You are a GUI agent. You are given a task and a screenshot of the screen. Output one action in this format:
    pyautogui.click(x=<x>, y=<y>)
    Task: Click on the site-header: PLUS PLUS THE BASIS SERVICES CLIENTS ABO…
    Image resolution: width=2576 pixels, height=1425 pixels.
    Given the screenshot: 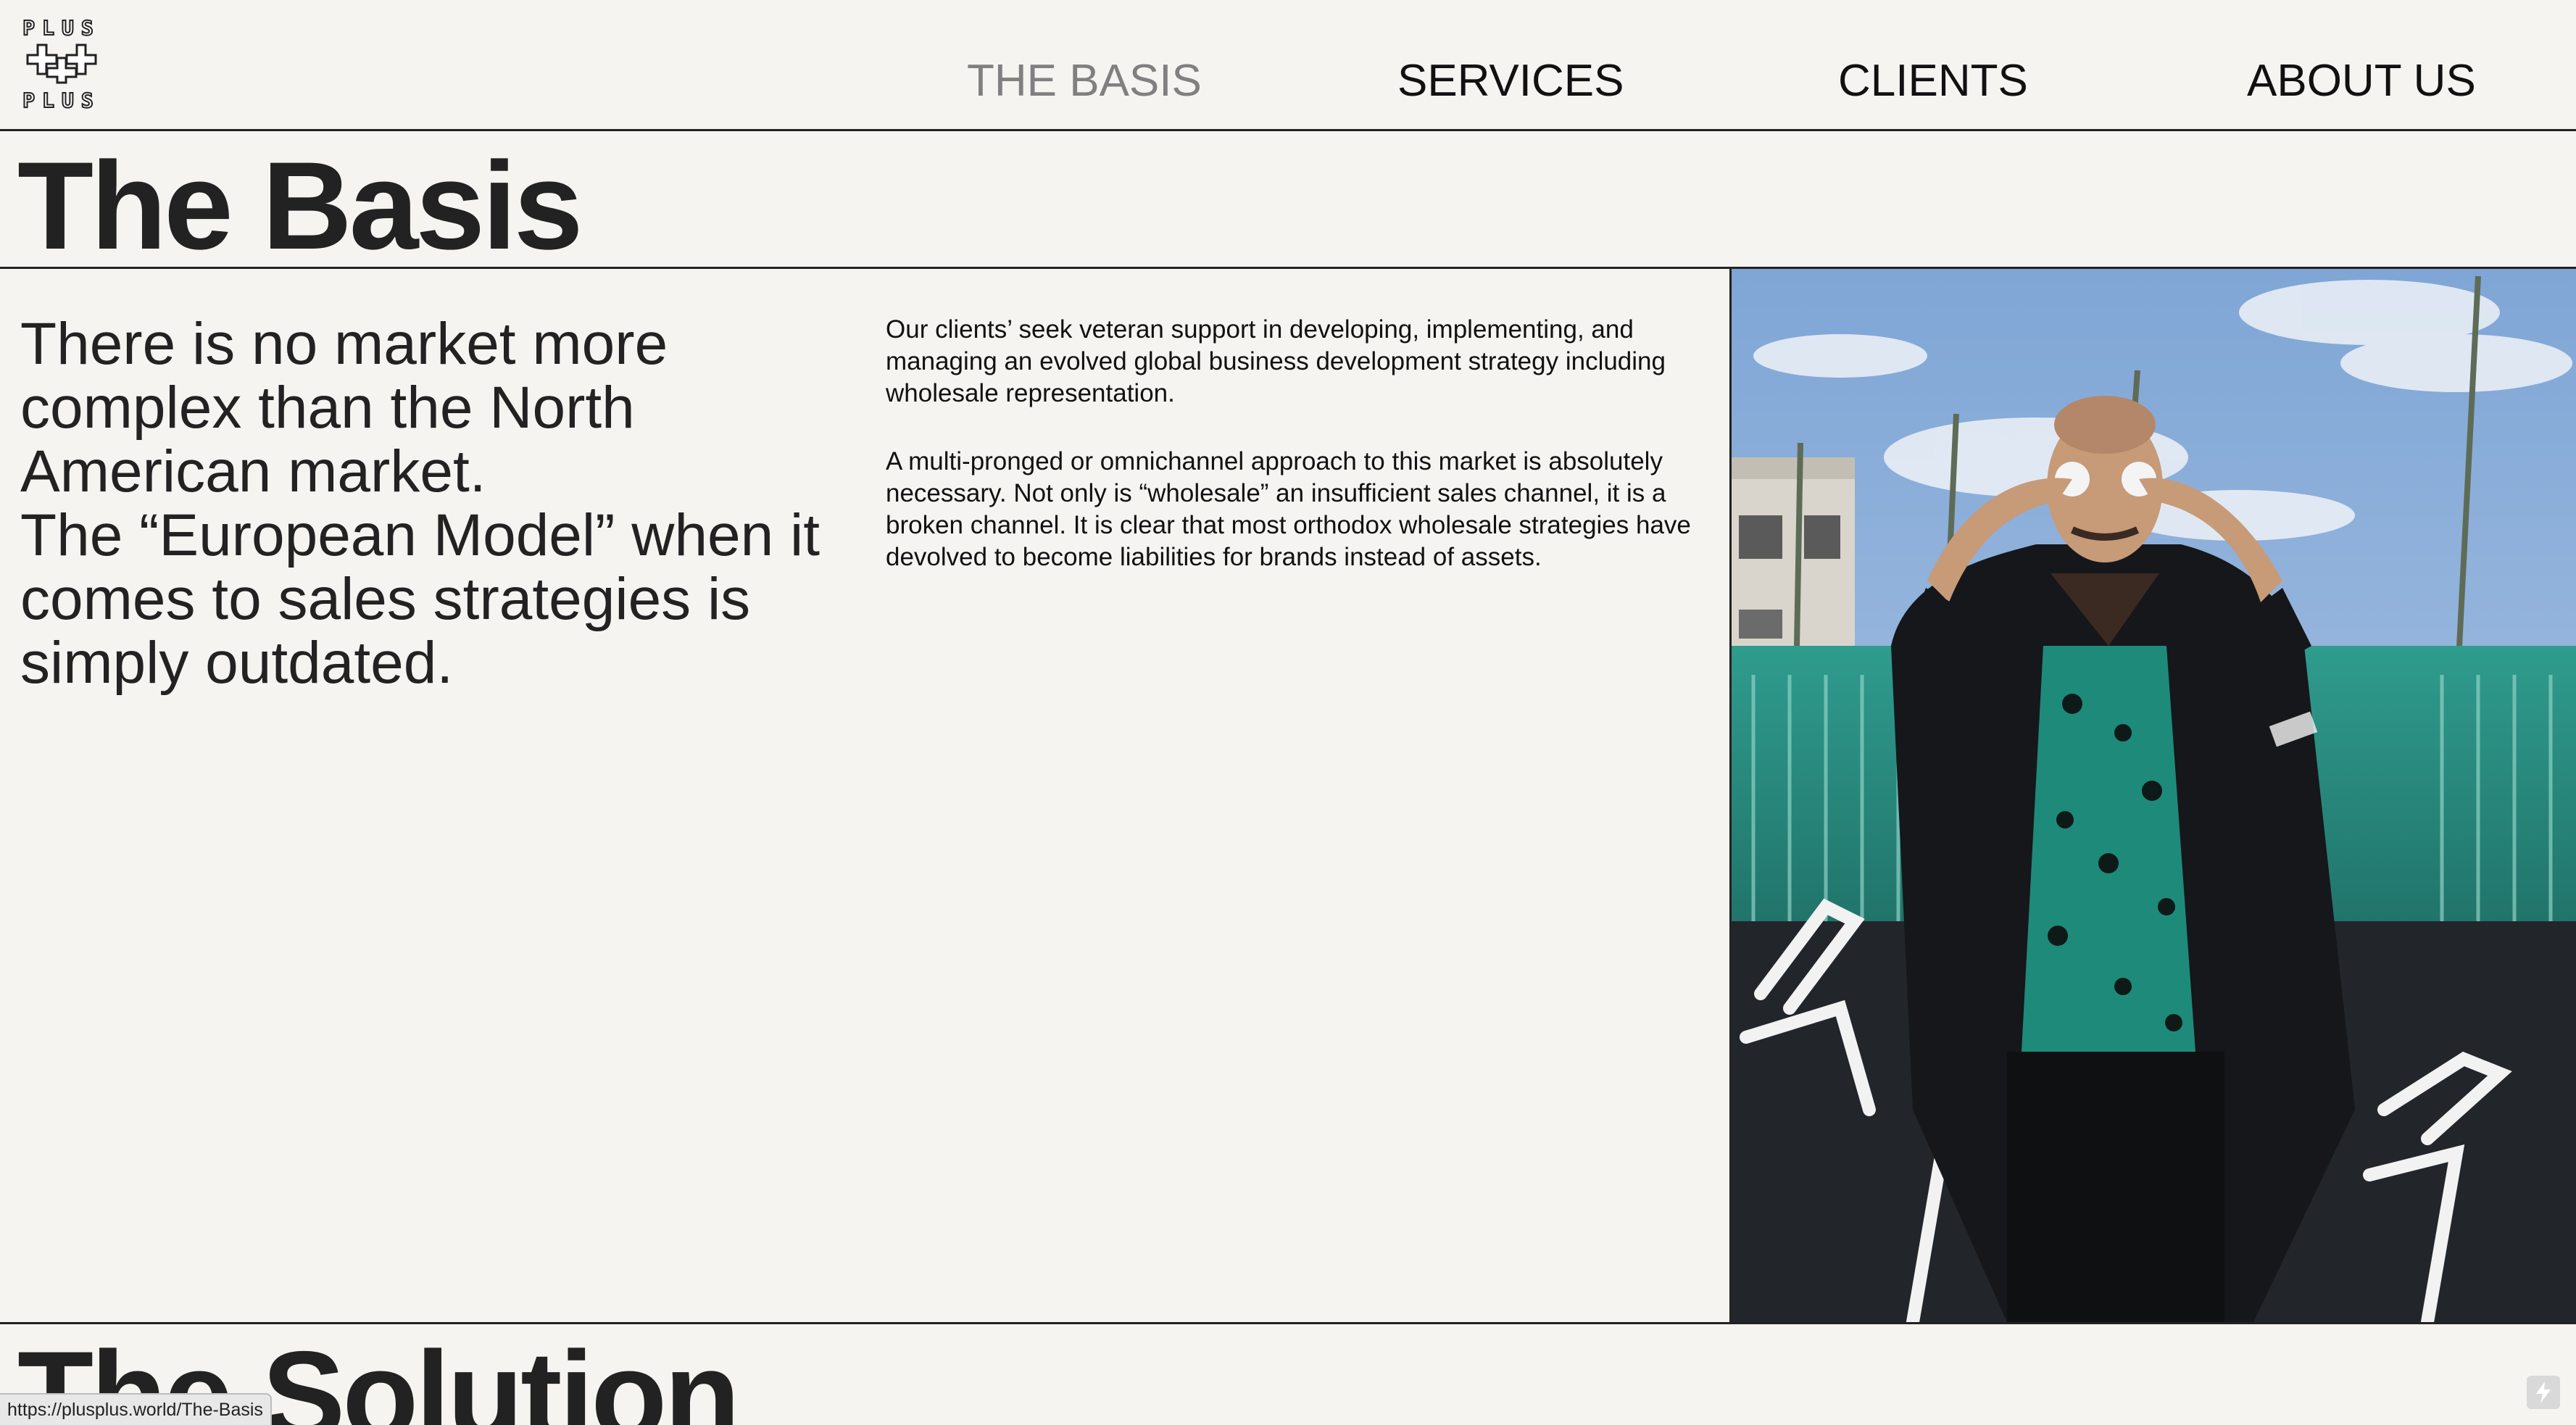 What is the action you would take?
    pyautogui.click(x=1288, y=65)
    